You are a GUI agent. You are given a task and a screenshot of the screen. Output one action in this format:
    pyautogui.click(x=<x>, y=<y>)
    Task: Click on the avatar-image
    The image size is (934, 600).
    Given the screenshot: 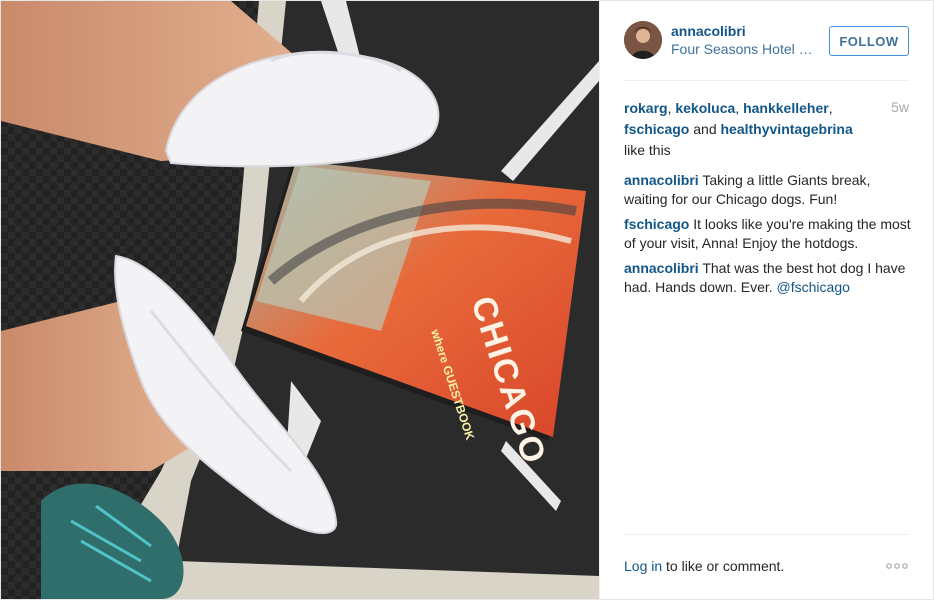 What is the action you would take?
    pyautogui.click(x=643, y=40)
    